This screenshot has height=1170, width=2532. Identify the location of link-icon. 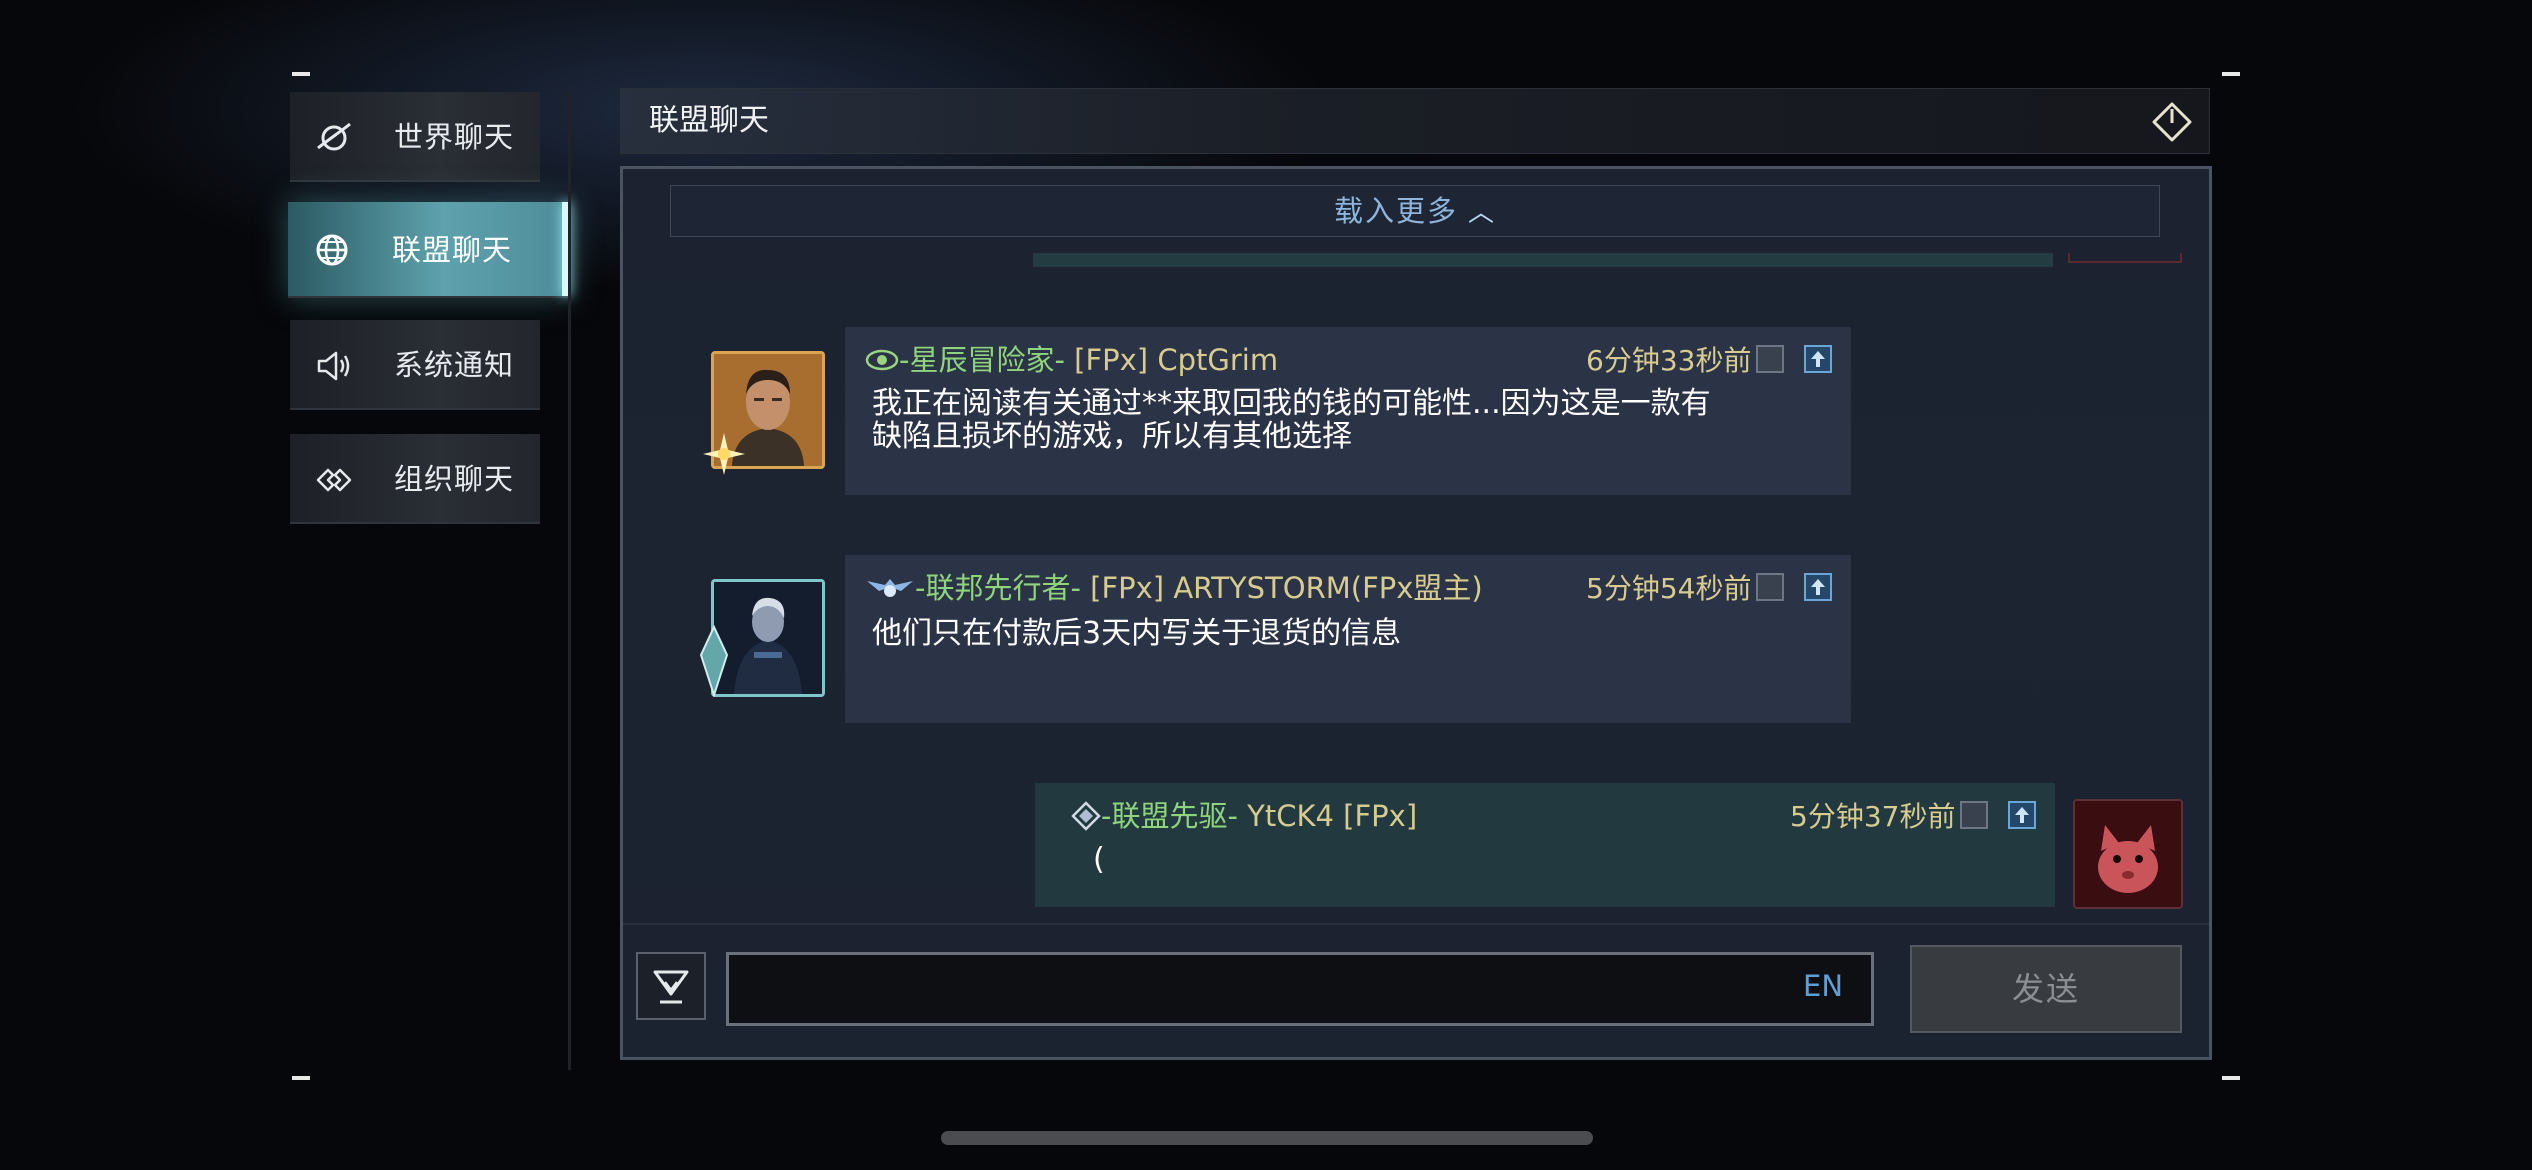
(334, 480).